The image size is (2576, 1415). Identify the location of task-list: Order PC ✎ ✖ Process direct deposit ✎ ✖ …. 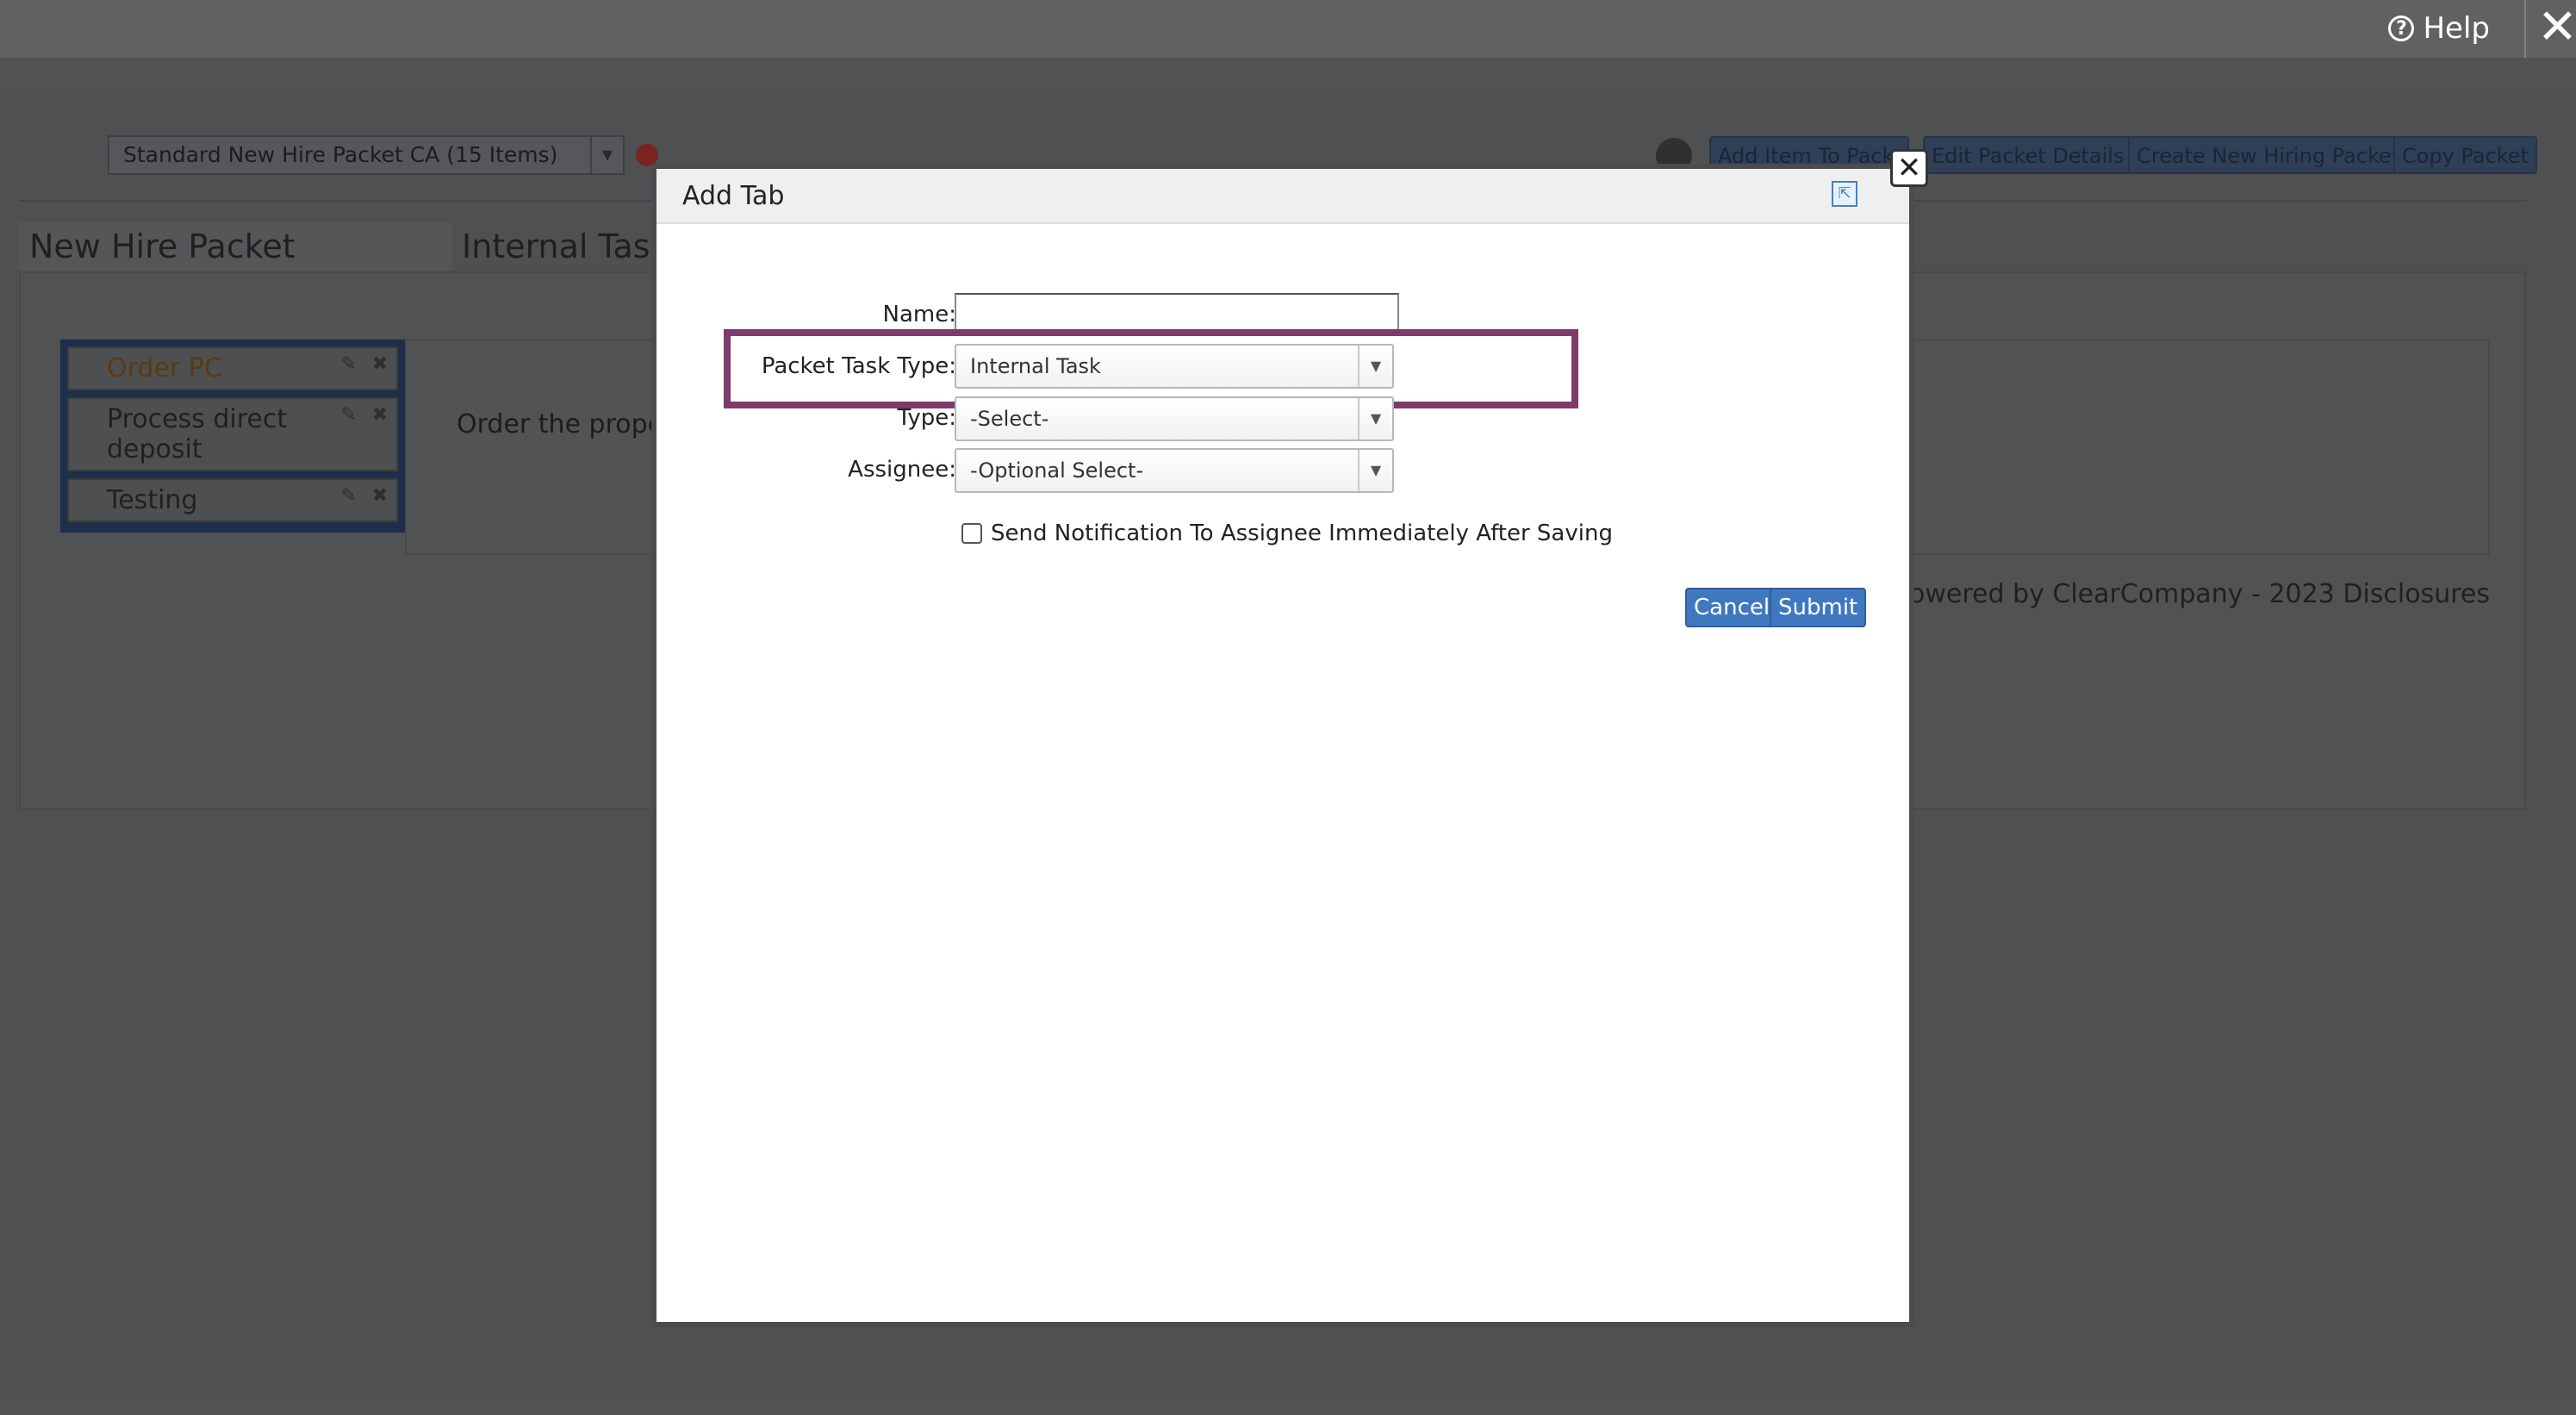
(233, 436).